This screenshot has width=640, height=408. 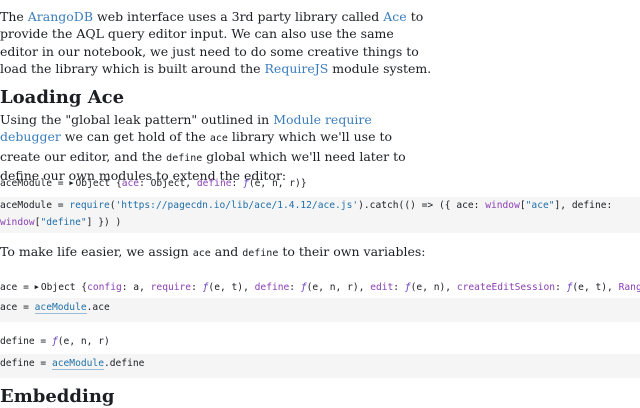 I want to click on string-literal: "define", so click(x=63, y=222).